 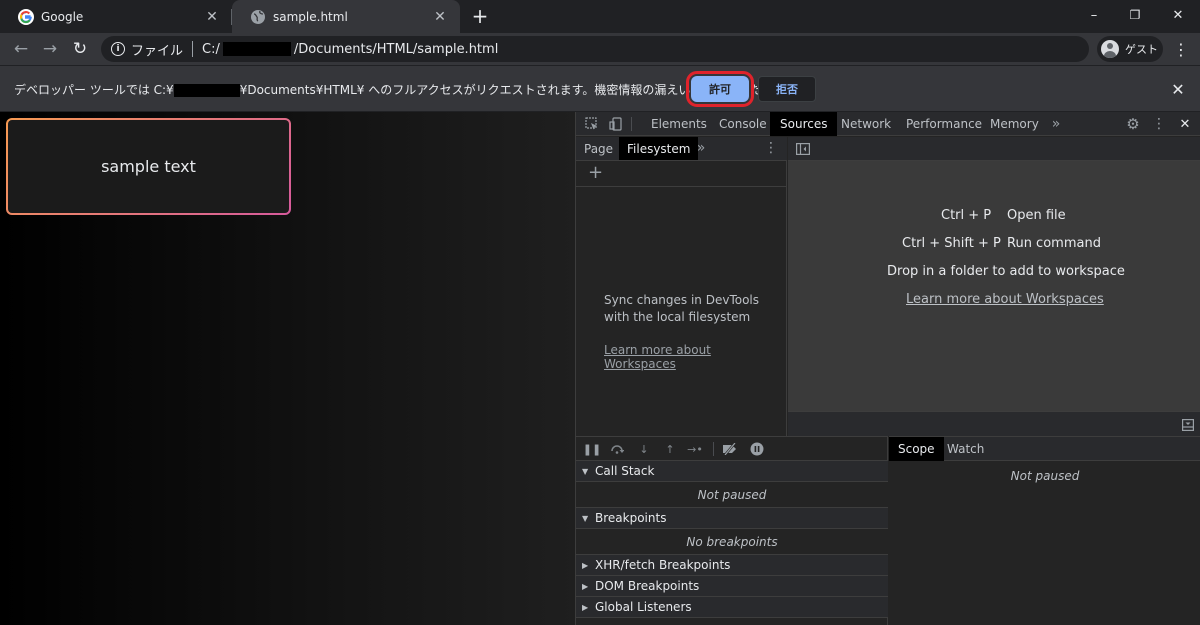 I want to click on tab-performance: Performance, so click(x=944, y=124).